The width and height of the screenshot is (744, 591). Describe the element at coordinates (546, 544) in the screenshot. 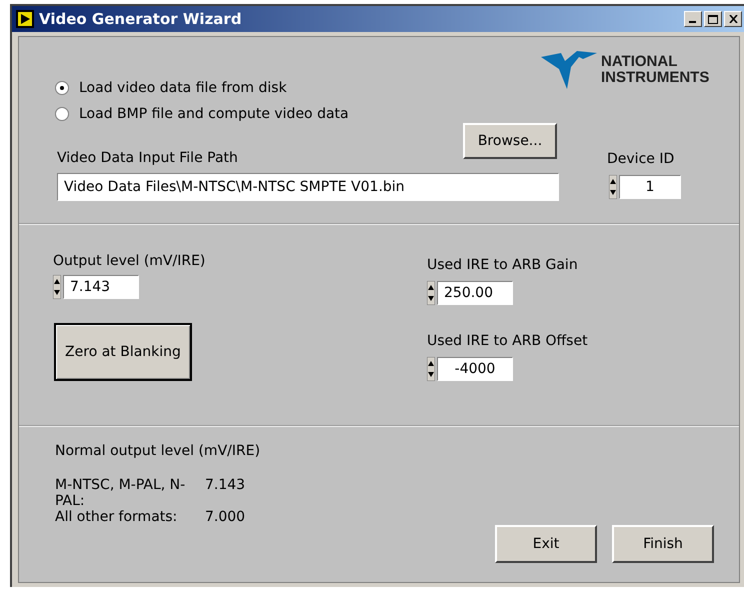

I see `exit-button: Exit` at that location.